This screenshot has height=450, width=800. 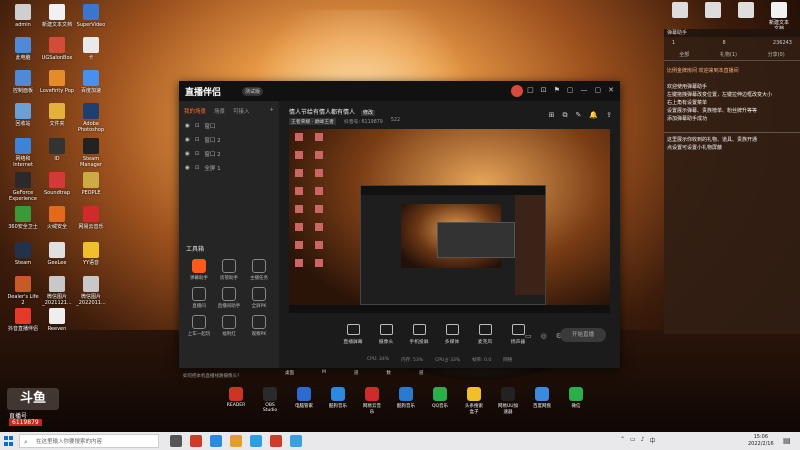 I want to click on toolbox-item: 全屏PK, so click(x=259, y=298).